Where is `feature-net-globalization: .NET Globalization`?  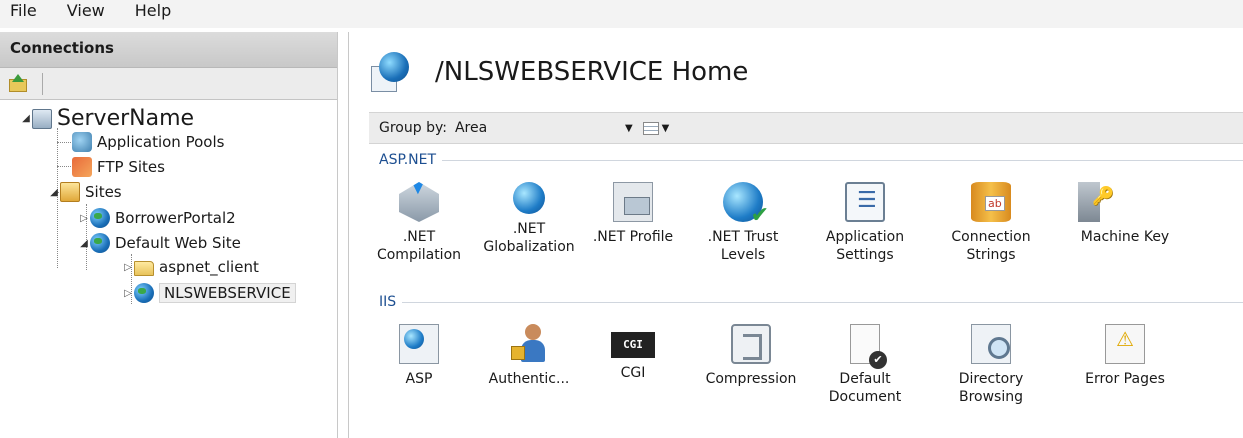
feature-net-globalization: .NET Globalization is located at coordinates (529, 219).